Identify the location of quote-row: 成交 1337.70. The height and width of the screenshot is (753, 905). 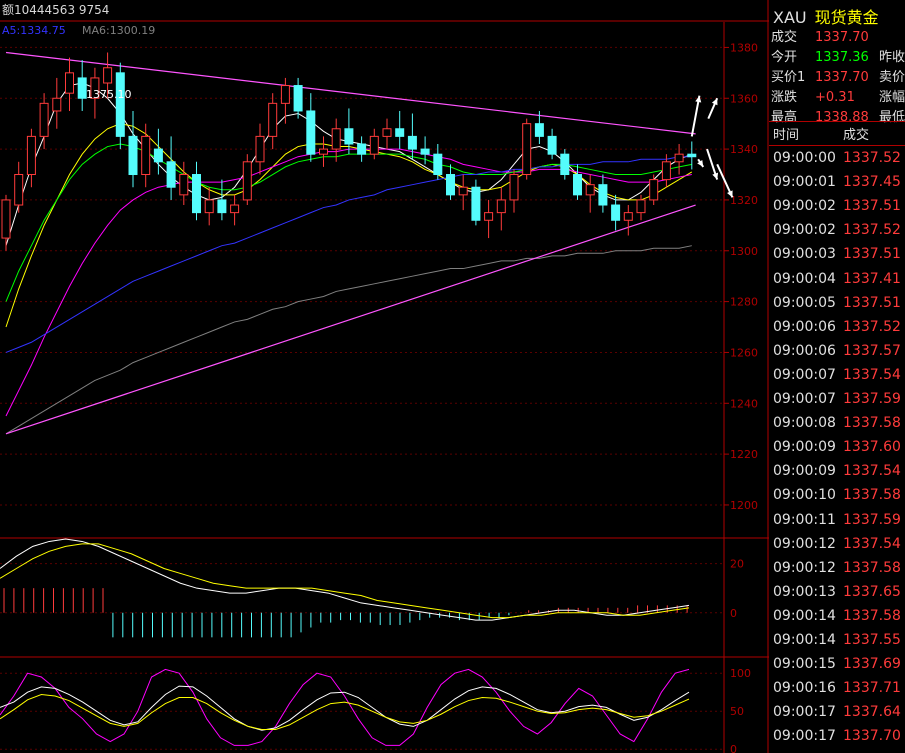
(825, 36).